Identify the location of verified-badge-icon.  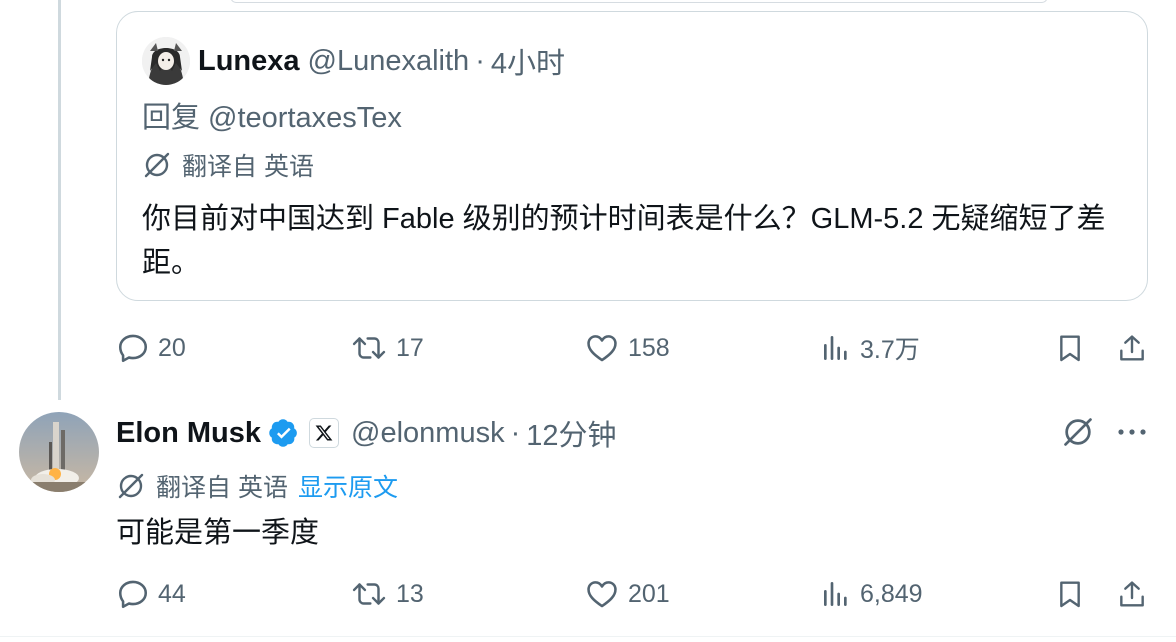
(284, 433).